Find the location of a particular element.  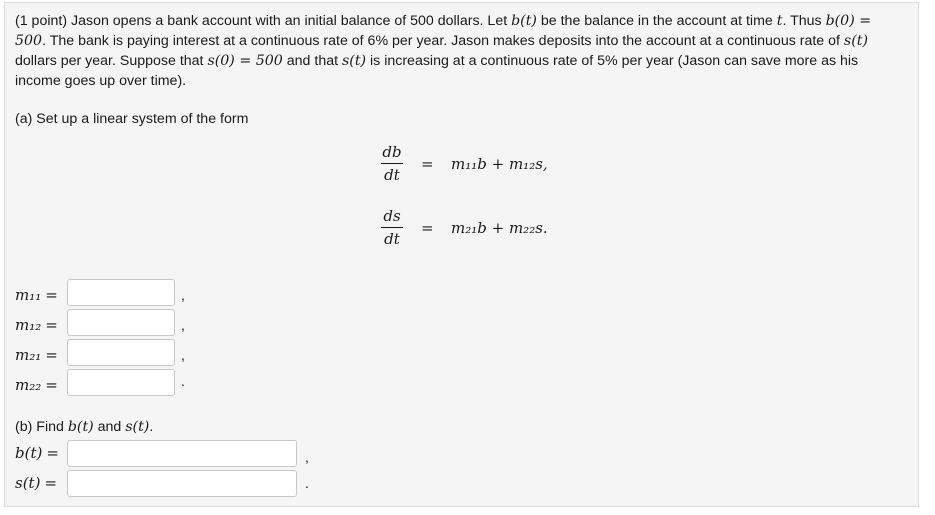

fraction-db-dt: db dt is located at coordinates (392, 163).